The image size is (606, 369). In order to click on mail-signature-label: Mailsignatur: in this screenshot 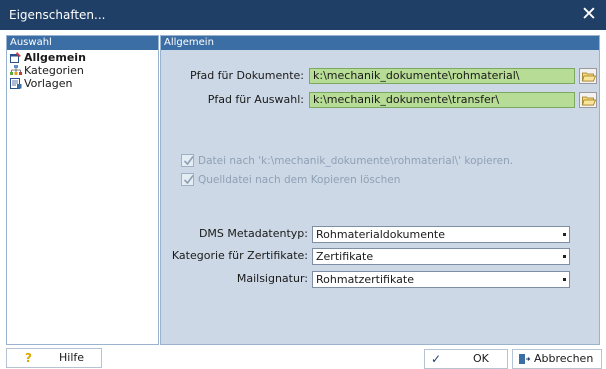, I will do `click(272, 278)`.